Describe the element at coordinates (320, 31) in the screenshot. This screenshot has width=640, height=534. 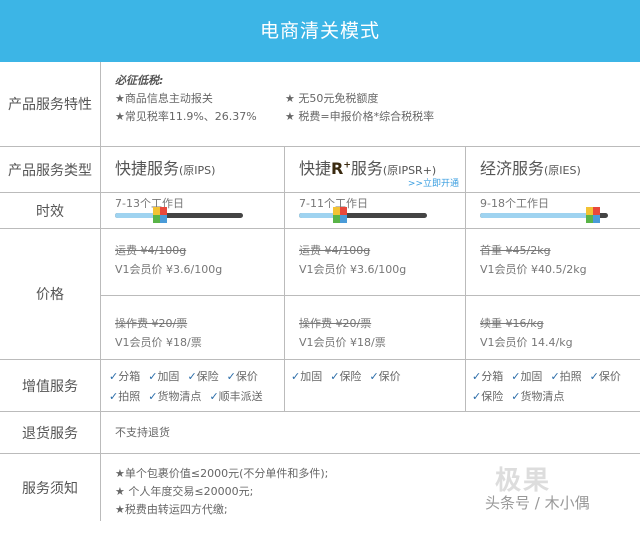
I see `page-title: 电商清关模式` at that location.